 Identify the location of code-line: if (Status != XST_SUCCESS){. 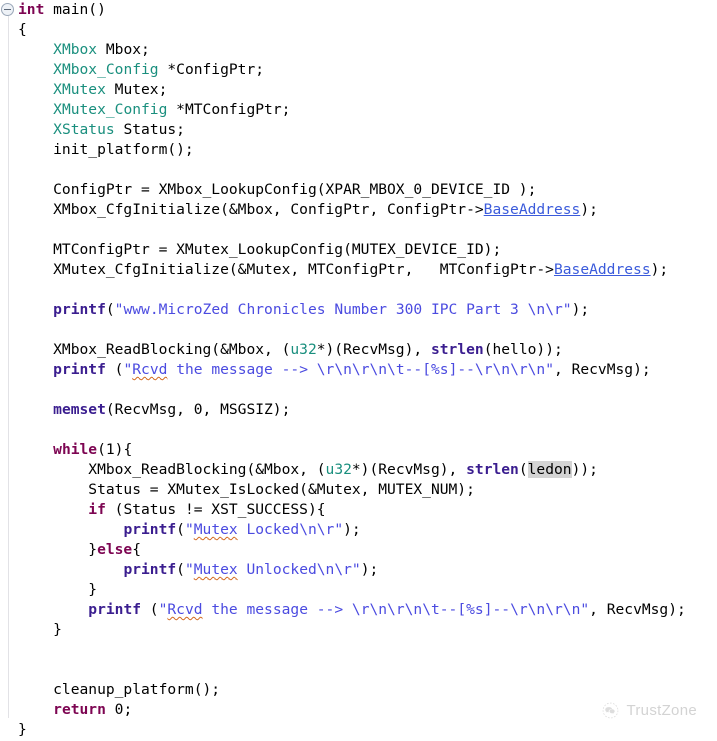
(367, 510).